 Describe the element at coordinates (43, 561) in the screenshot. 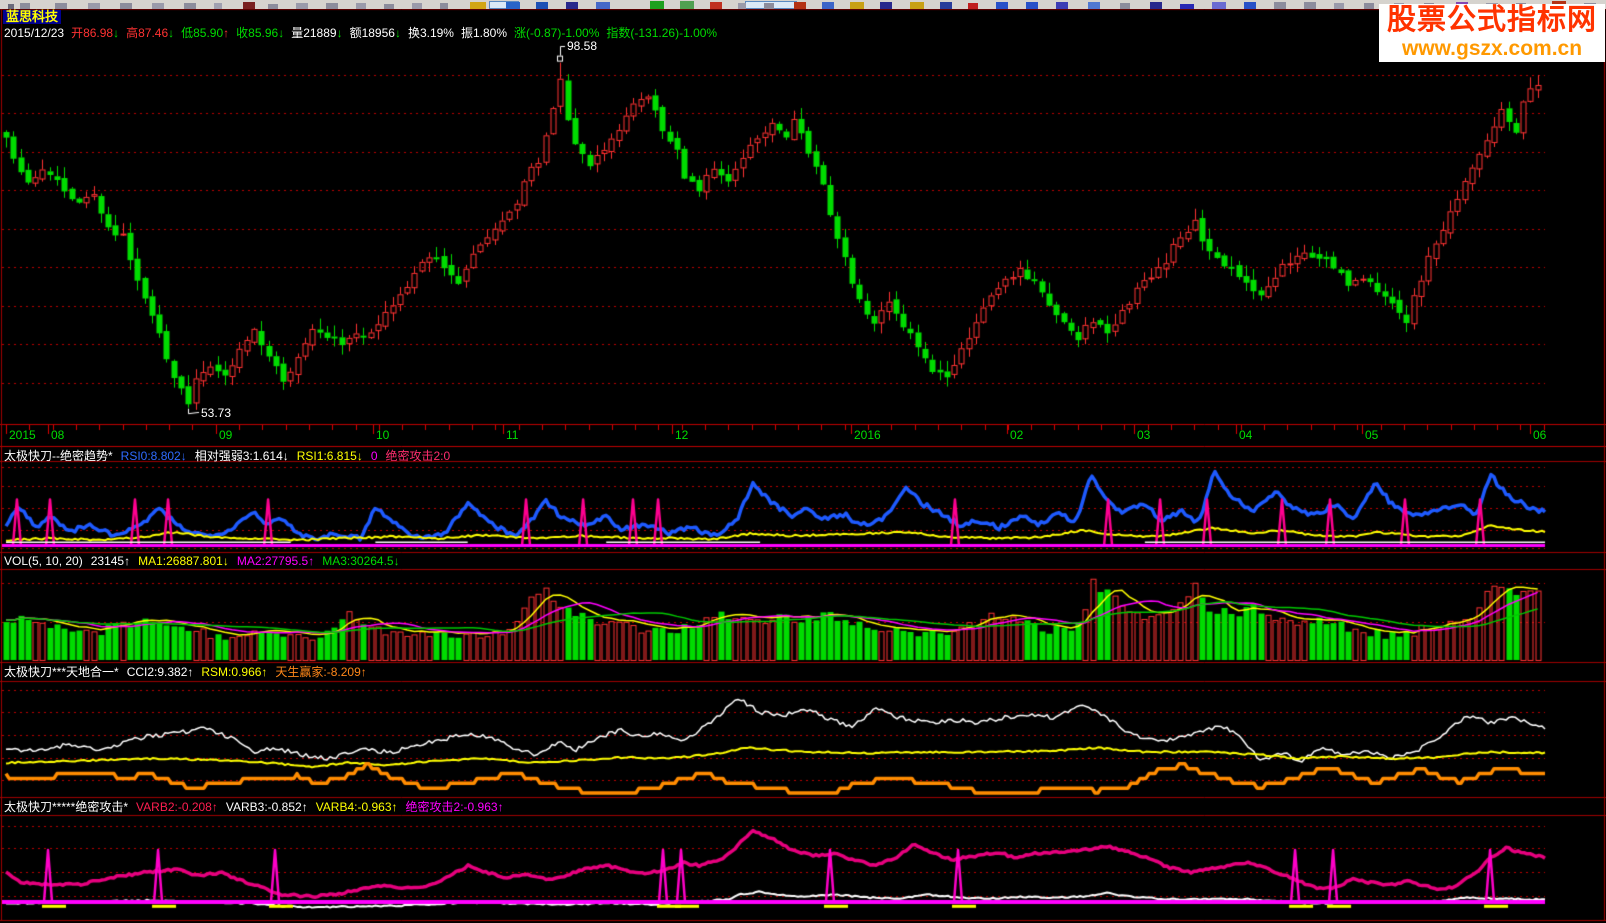

I see `hdr-vol-title: VOL(5, 10, 20)` at that location.